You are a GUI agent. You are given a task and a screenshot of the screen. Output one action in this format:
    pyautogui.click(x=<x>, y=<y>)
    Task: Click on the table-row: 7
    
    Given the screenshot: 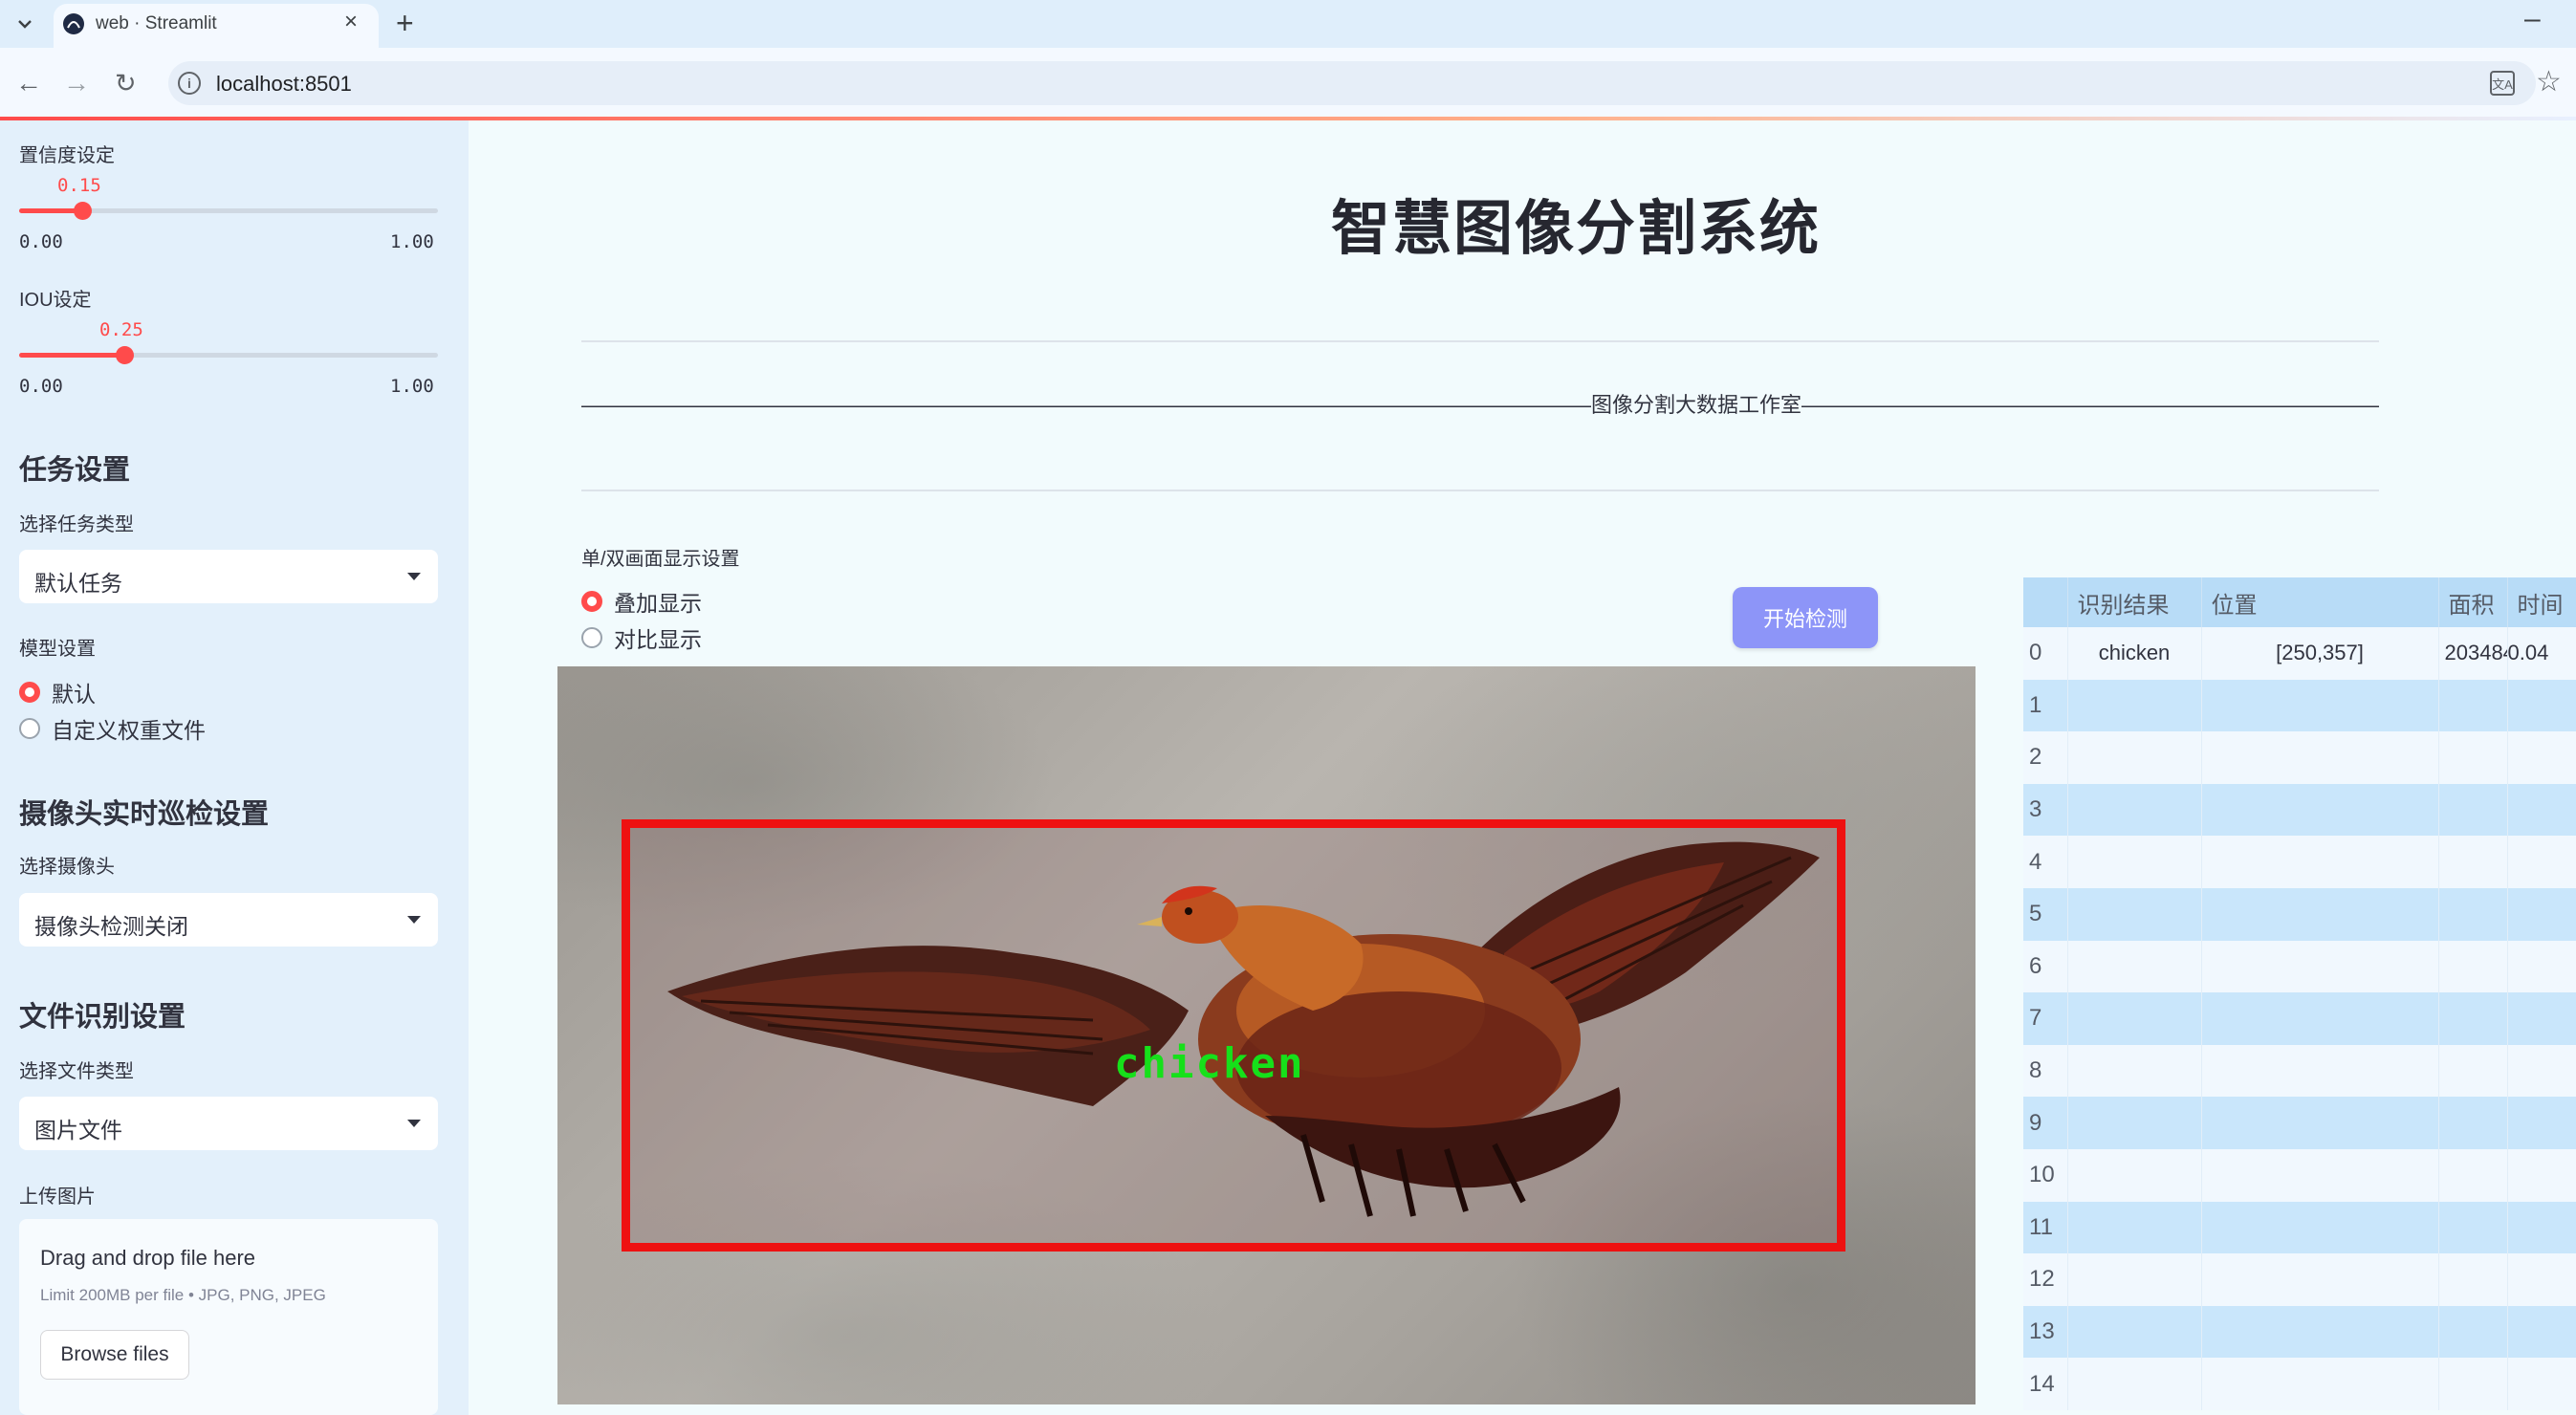 What is the action you would take?
    pyautogui.click(x=2299, y=1019)
    